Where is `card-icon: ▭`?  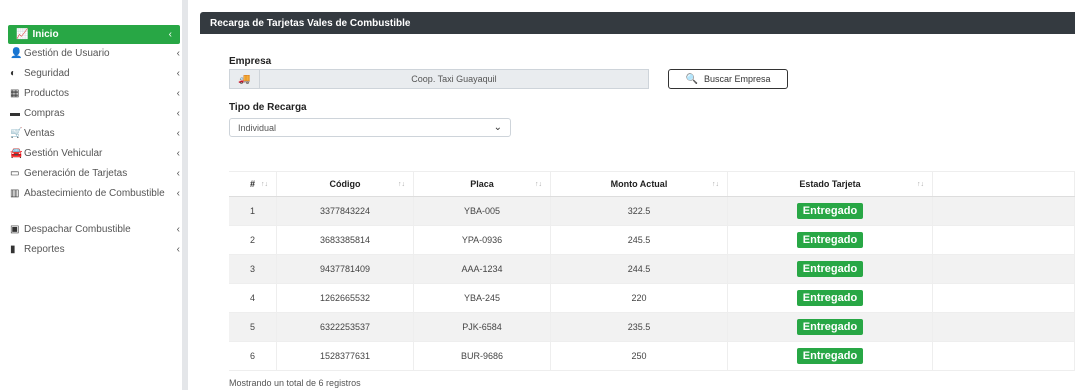 card-icon: ▭ is located at coordinates (15, 173).